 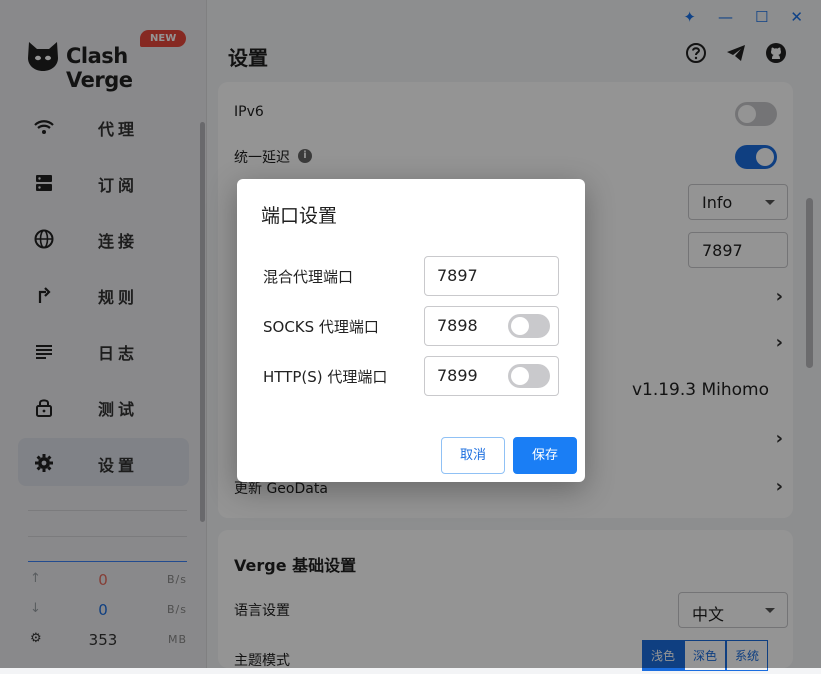 I want to click on http-port-value: 7899, so click(x=457, y=375).